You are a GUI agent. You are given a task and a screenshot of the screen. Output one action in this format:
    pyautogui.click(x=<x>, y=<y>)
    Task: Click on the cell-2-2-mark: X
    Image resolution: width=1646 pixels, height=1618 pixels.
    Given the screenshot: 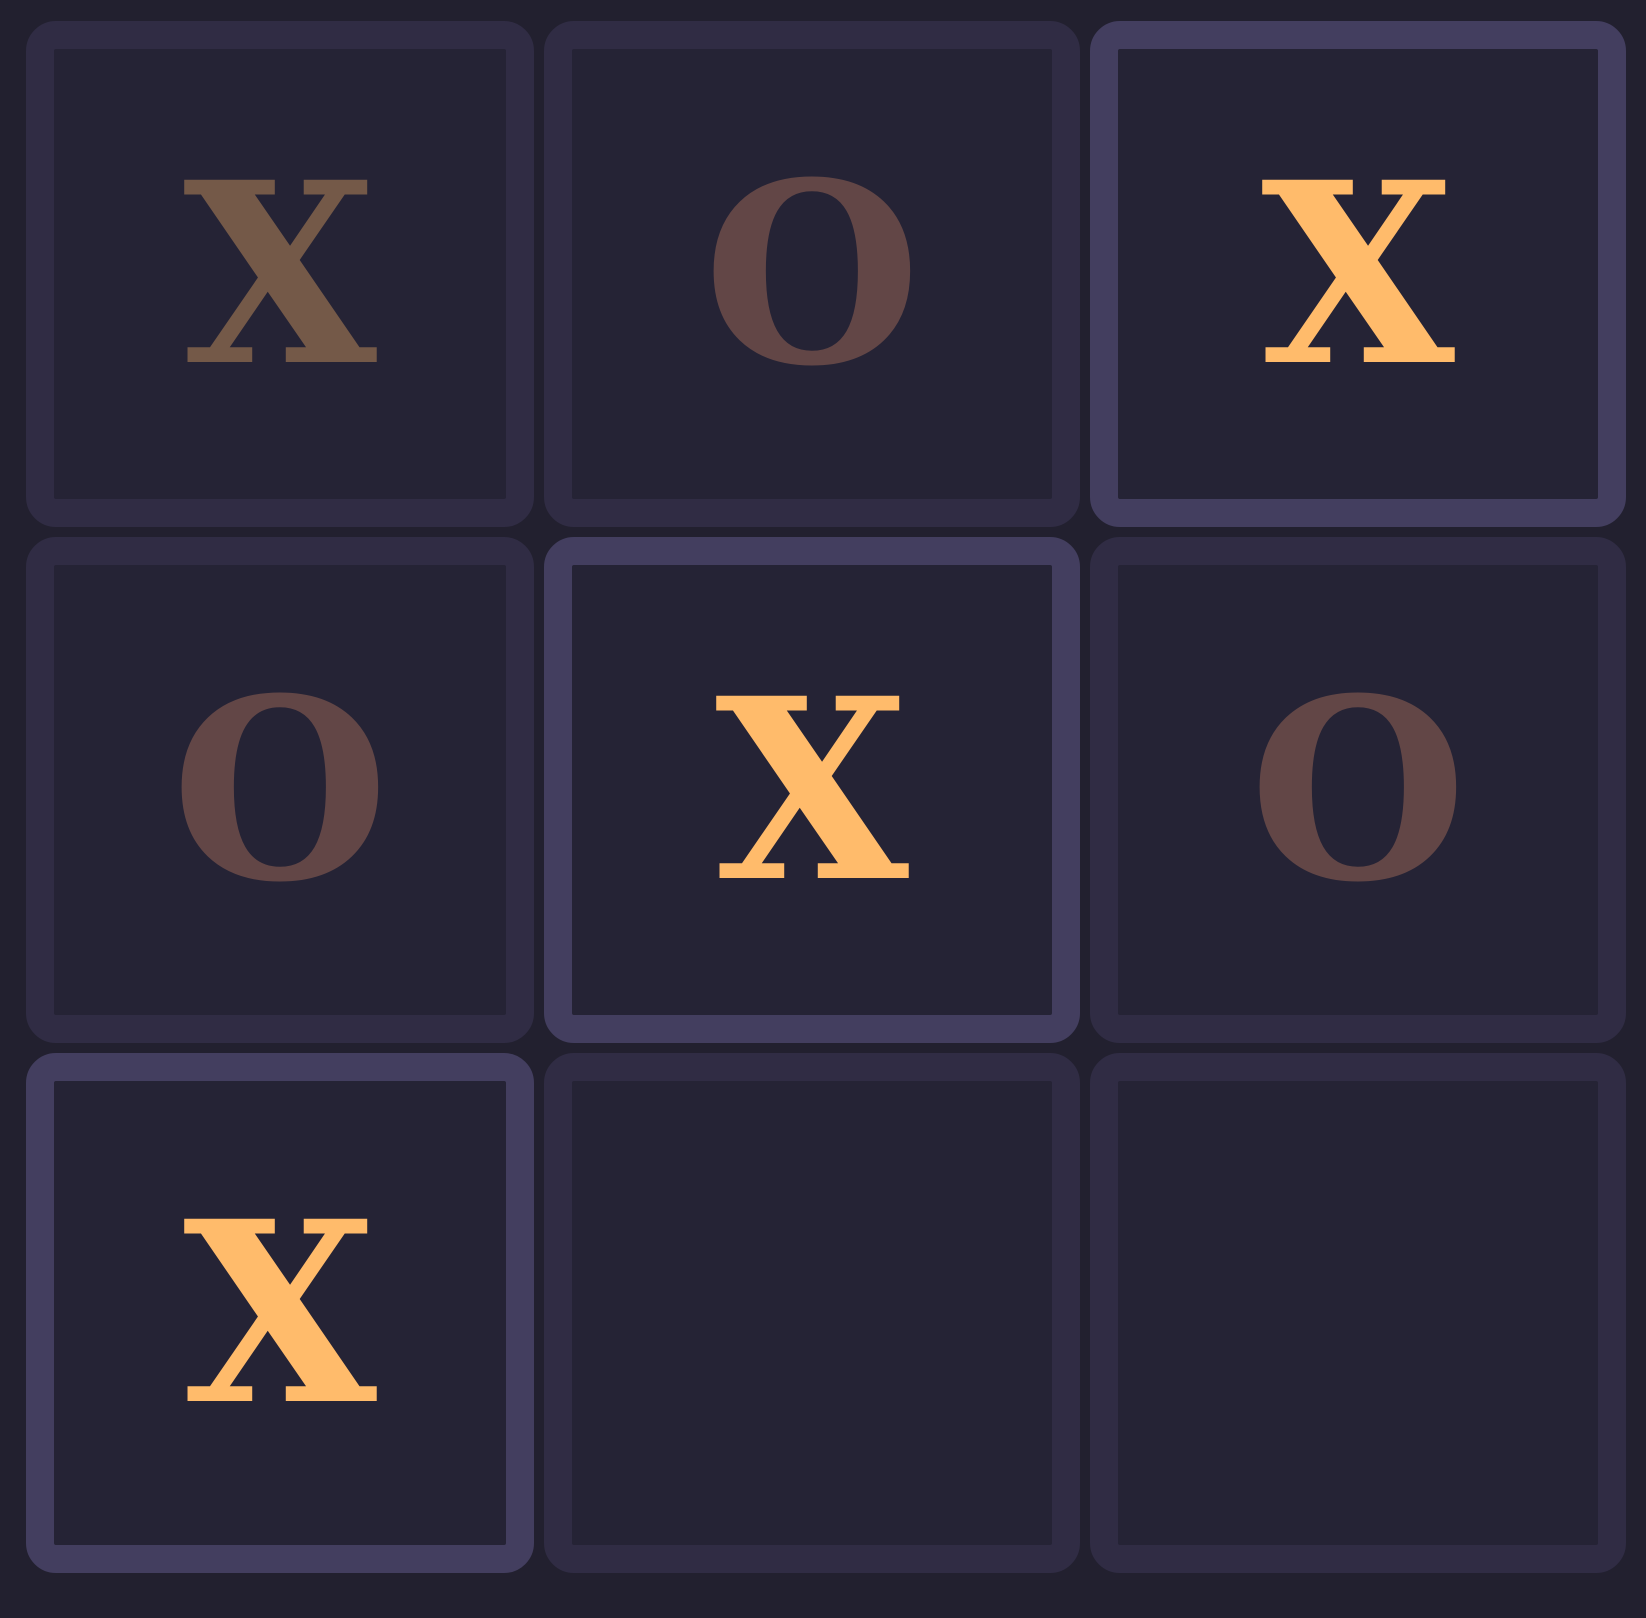 What is the action you would take?
    pyautogui.click(x=812, y=790)
    